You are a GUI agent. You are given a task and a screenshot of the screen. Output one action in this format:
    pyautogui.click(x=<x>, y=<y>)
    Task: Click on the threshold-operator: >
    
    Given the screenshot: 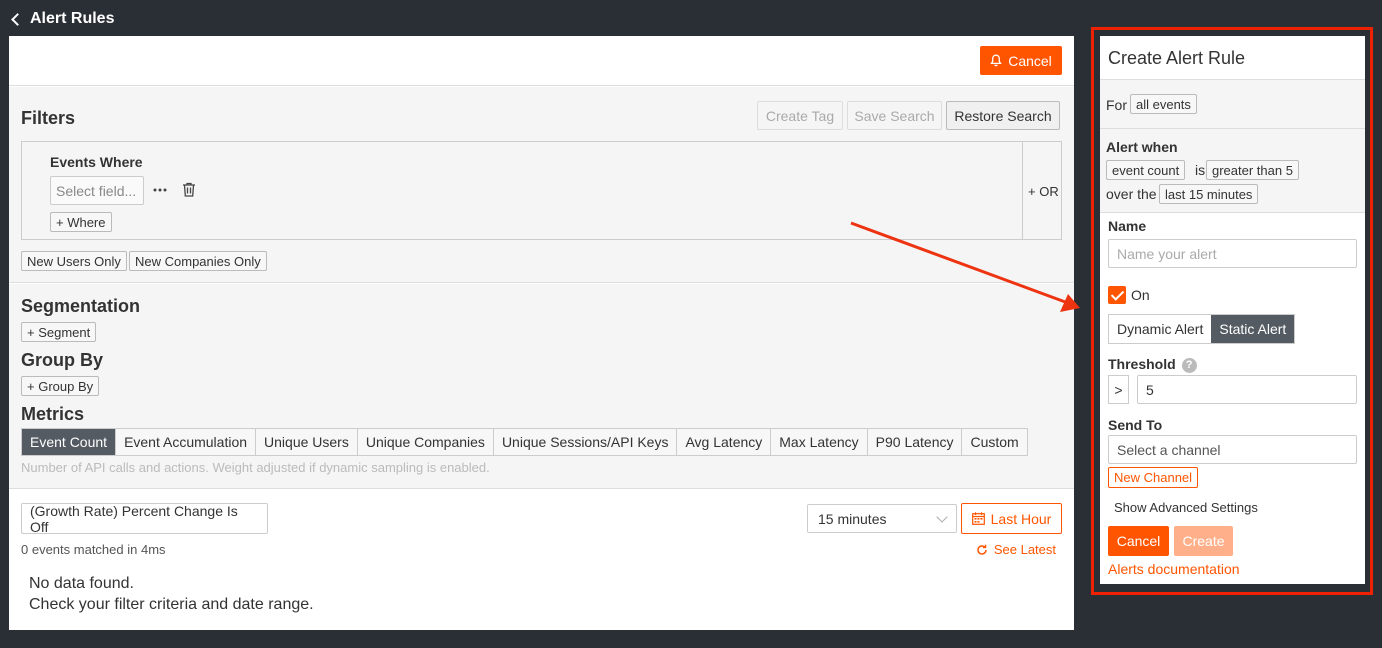 What is the action you would take?
    pyautogui.click(x=1118, y=389)
    